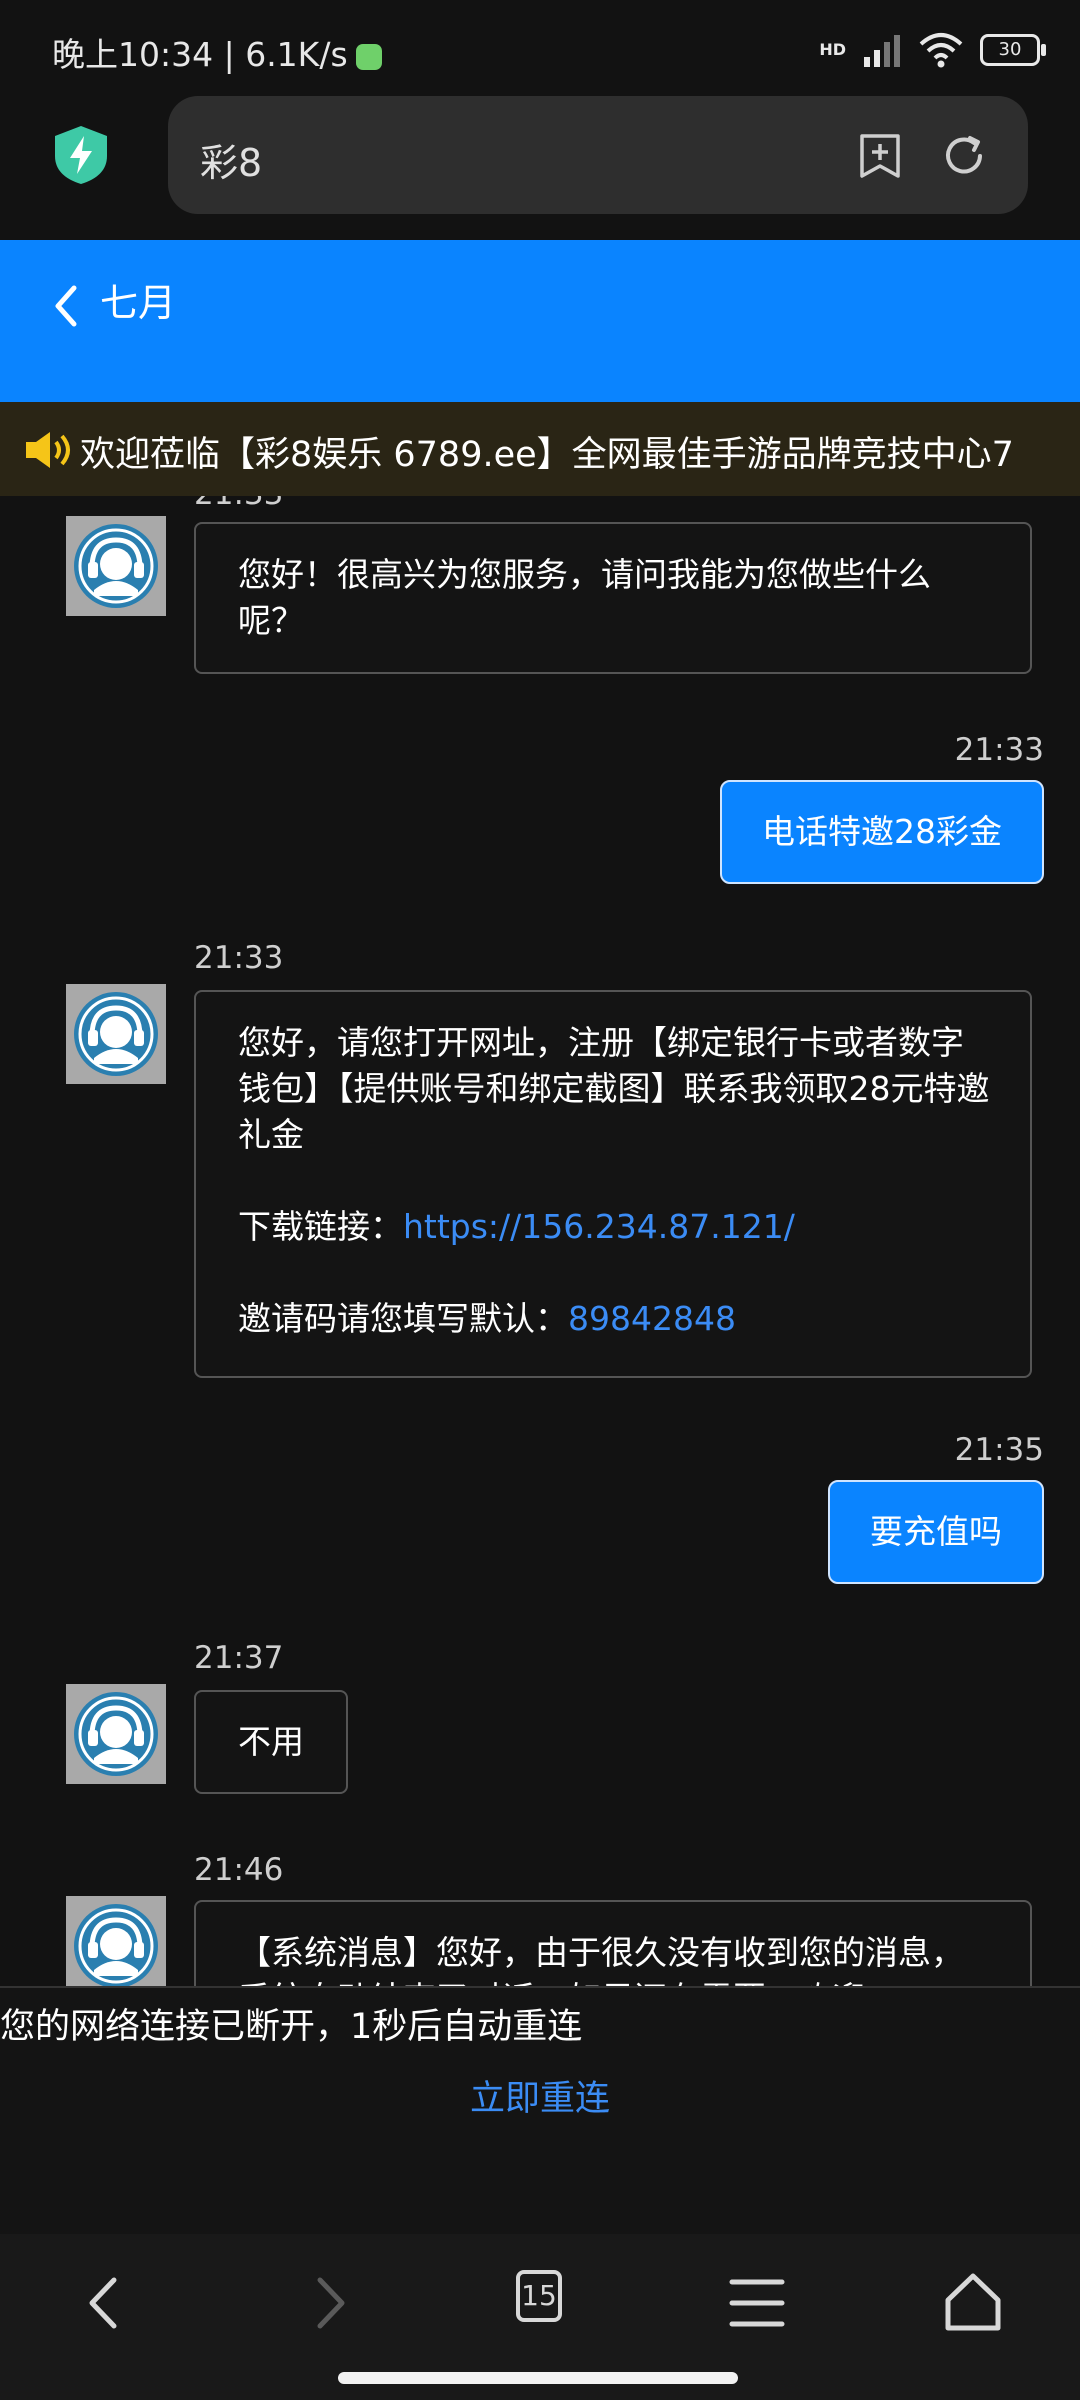  I want to click on reconnect-now-button: 立即重连, so click(540, 2095).